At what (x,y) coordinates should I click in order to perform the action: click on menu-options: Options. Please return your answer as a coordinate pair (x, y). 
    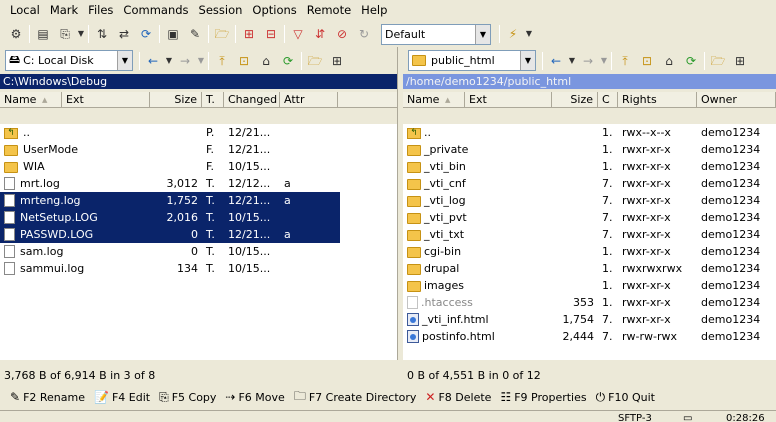
    Looking at the image, I should click on (274, 10).